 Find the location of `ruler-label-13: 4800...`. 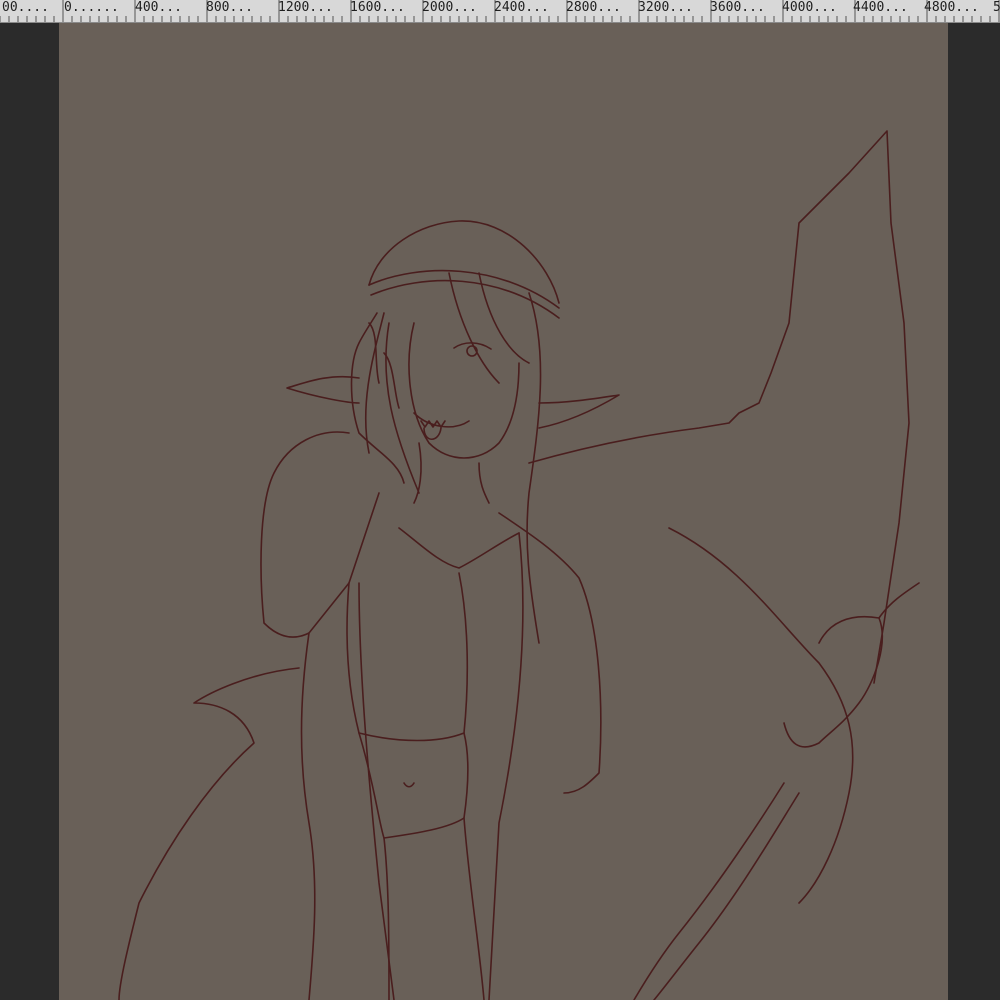

ruler-label-13: 4800... is located at coordinates (951, 7).